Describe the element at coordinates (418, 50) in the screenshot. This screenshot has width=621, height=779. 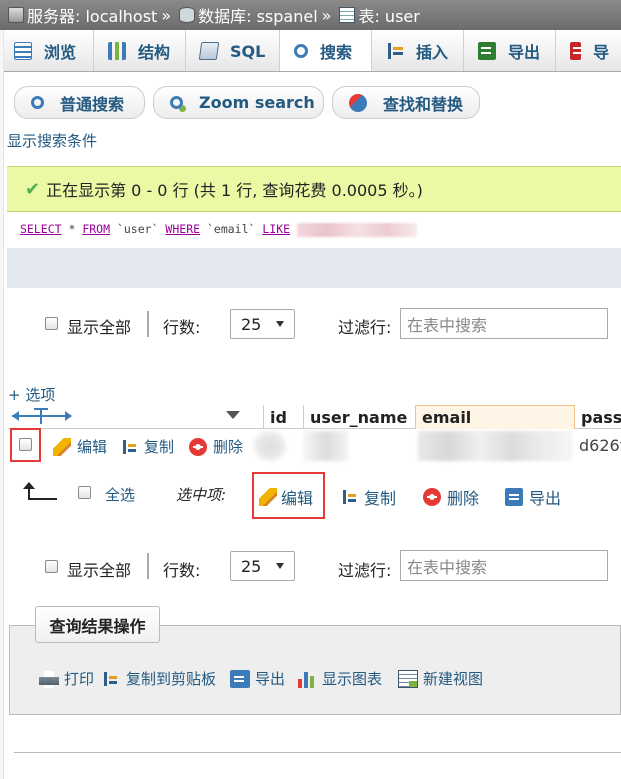
I see `tab-insert: 插入` at that location.